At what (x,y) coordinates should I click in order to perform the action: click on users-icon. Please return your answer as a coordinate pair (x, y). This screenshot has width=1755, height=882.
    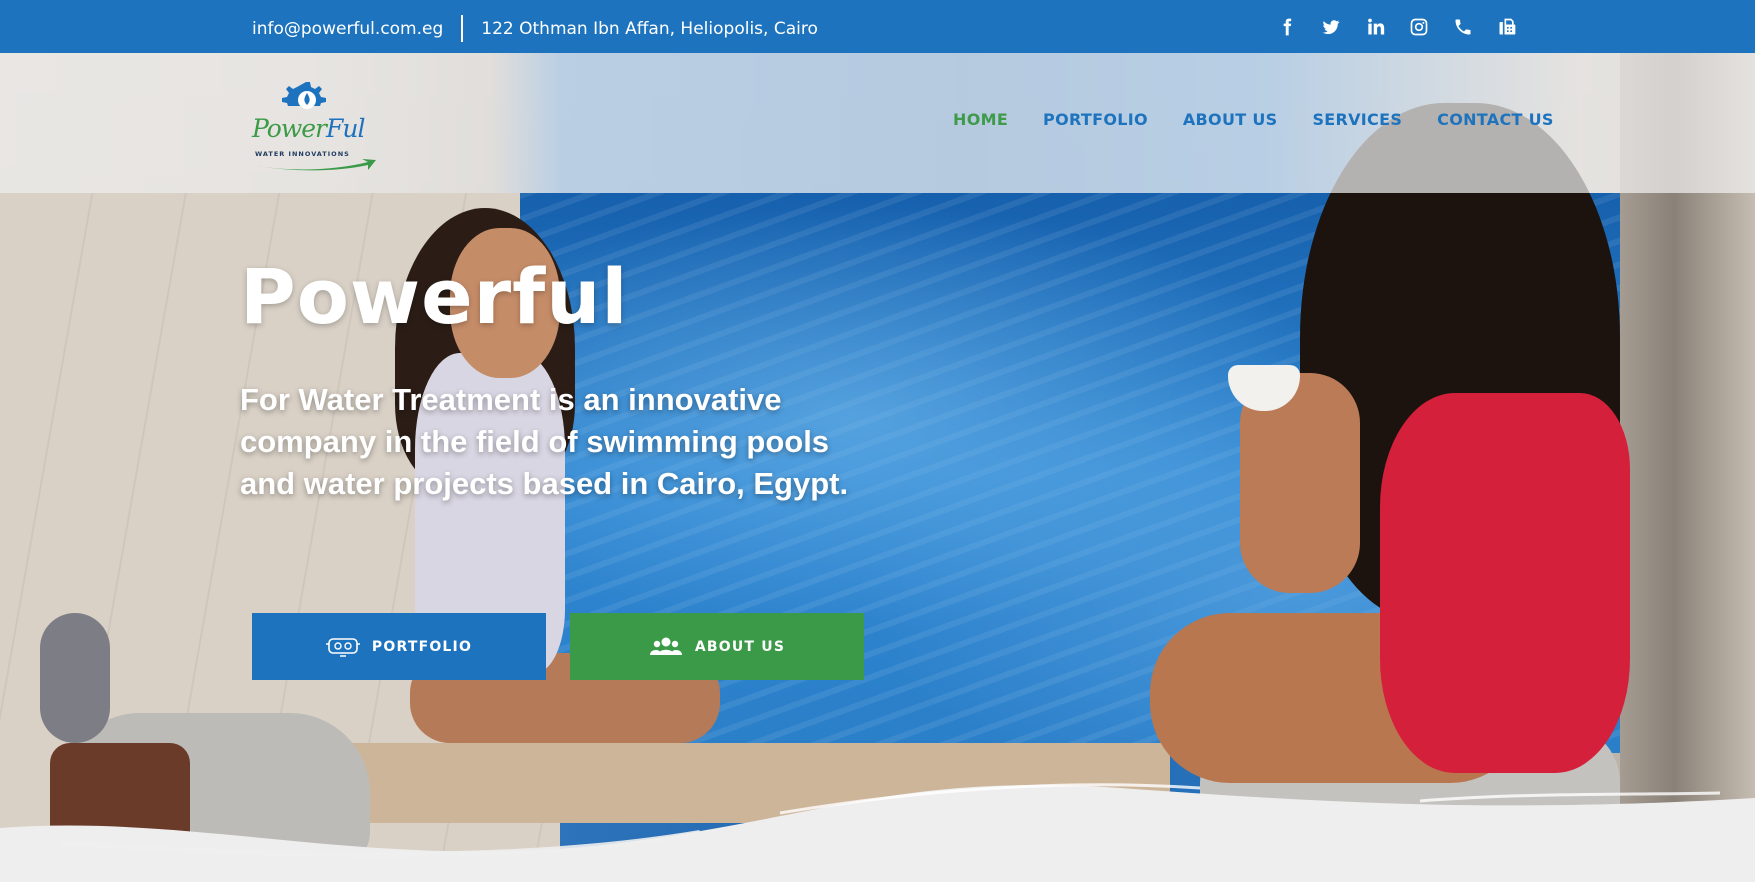
    Looking at the image, I should click on (665, 646).